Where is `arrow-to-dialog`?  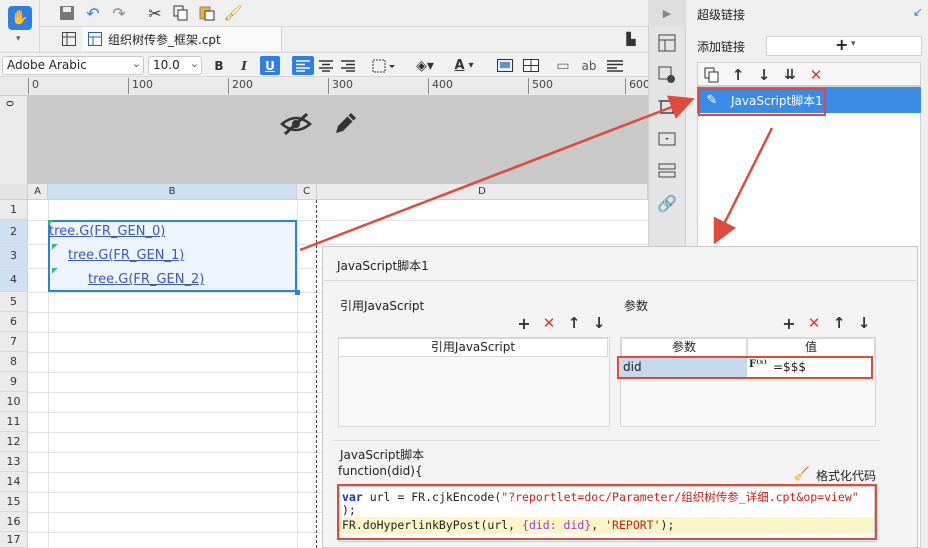
arrow-to-dialog is located at coordinates (743, 186).